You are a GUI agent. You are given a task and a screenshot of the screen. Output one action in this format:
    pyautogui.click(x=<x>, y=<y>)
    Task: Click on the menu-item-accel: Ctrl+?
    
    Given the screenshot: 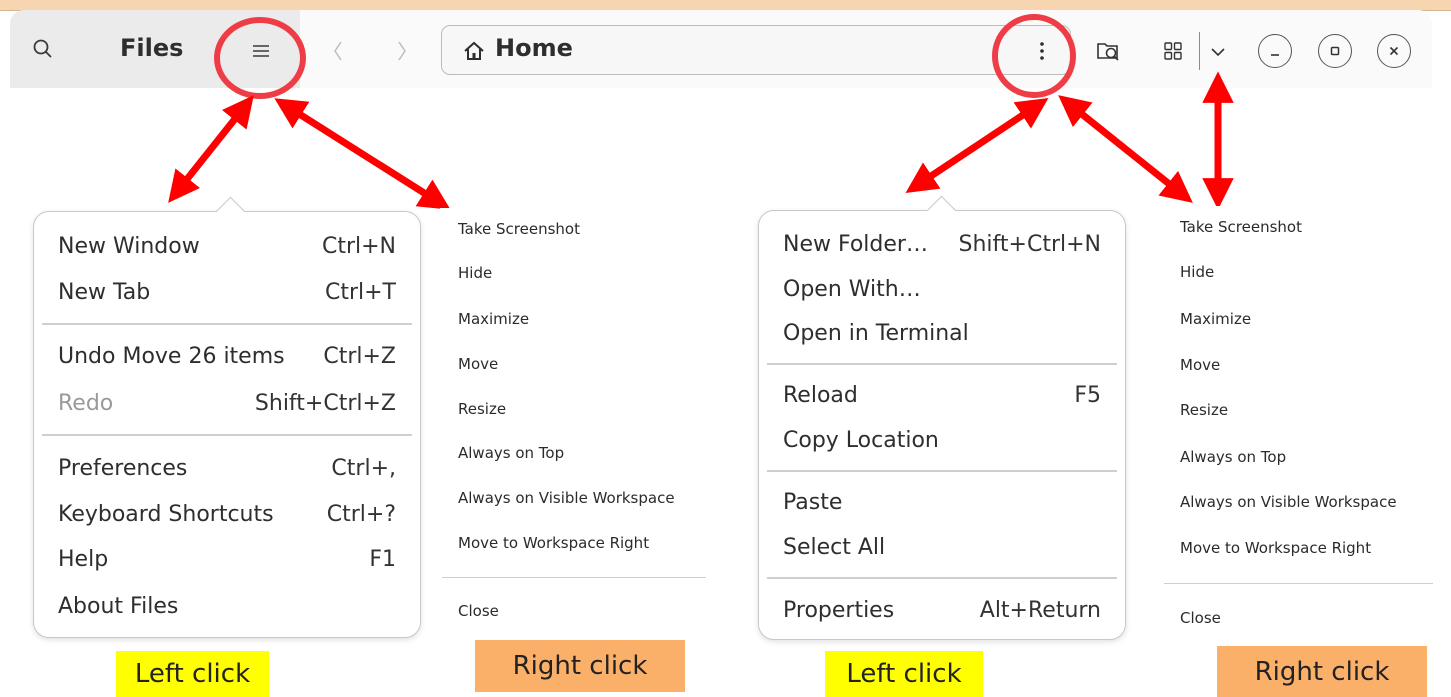 What is the action you would take?
    pyautogui.click(x=361, y=514)
    